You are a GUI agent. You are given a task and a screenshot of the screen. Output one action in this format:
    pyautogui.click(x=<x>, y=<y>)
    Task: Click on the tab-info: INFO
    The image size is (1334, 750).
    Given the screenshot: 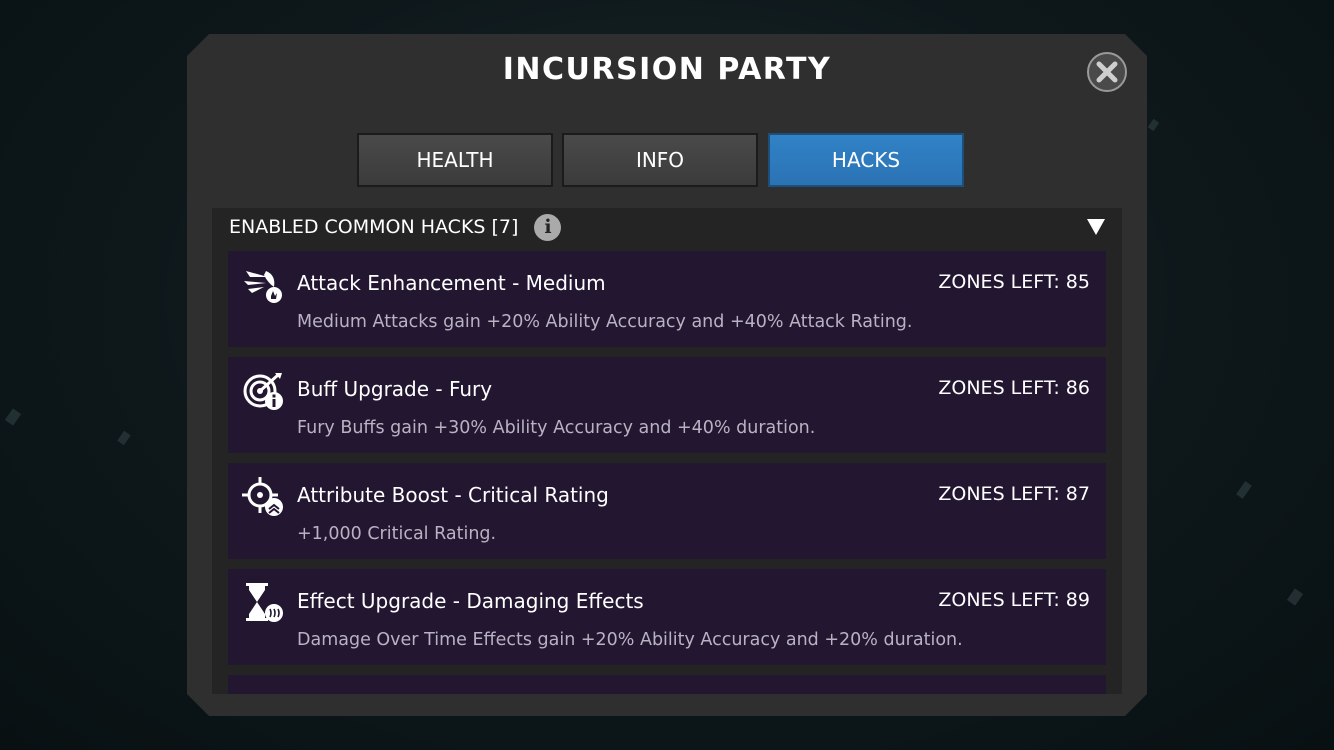 What is the action you would take?
    pyautogui.click(x=660, y=160)
    